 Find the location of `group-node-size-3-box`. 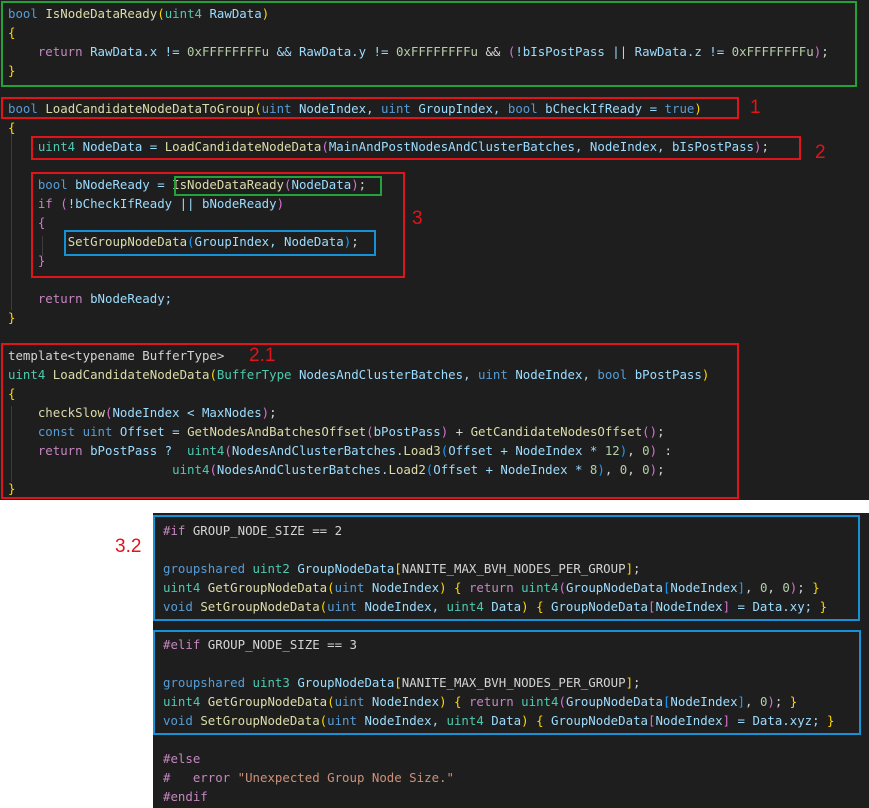

group-node-size-3-box is located at coordinates (507, 682).